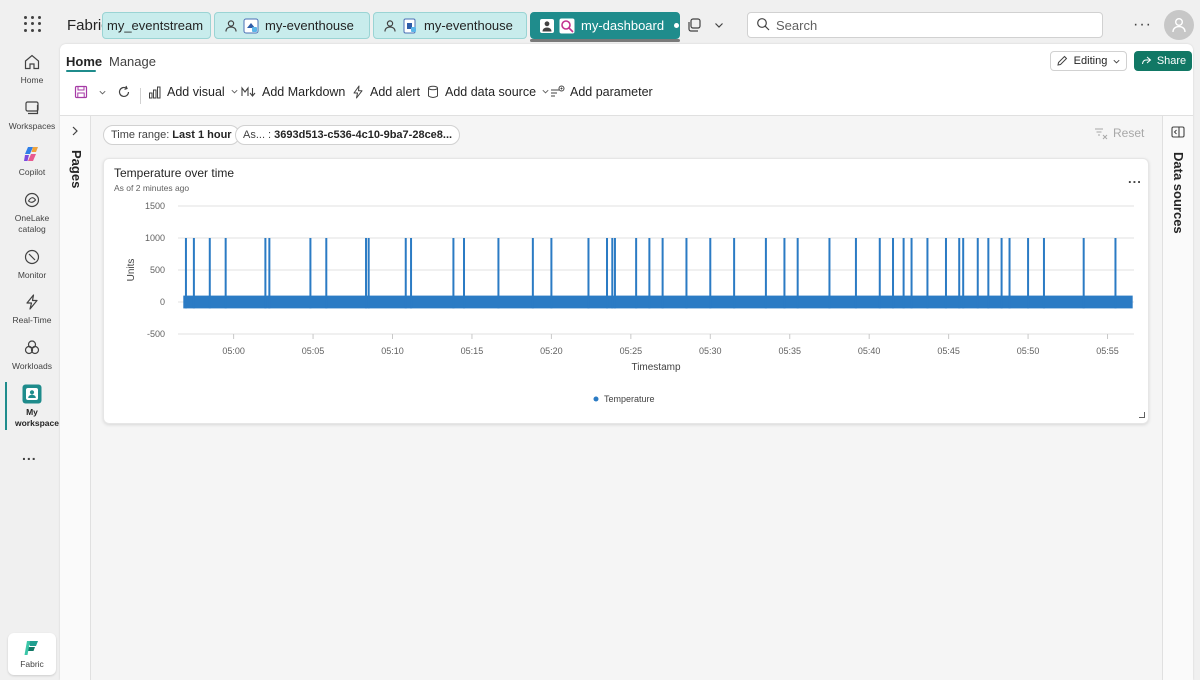  Describe the element at coordinates (1178, 133) in the screenshot. I see `panel-toggle-icon` at that location.